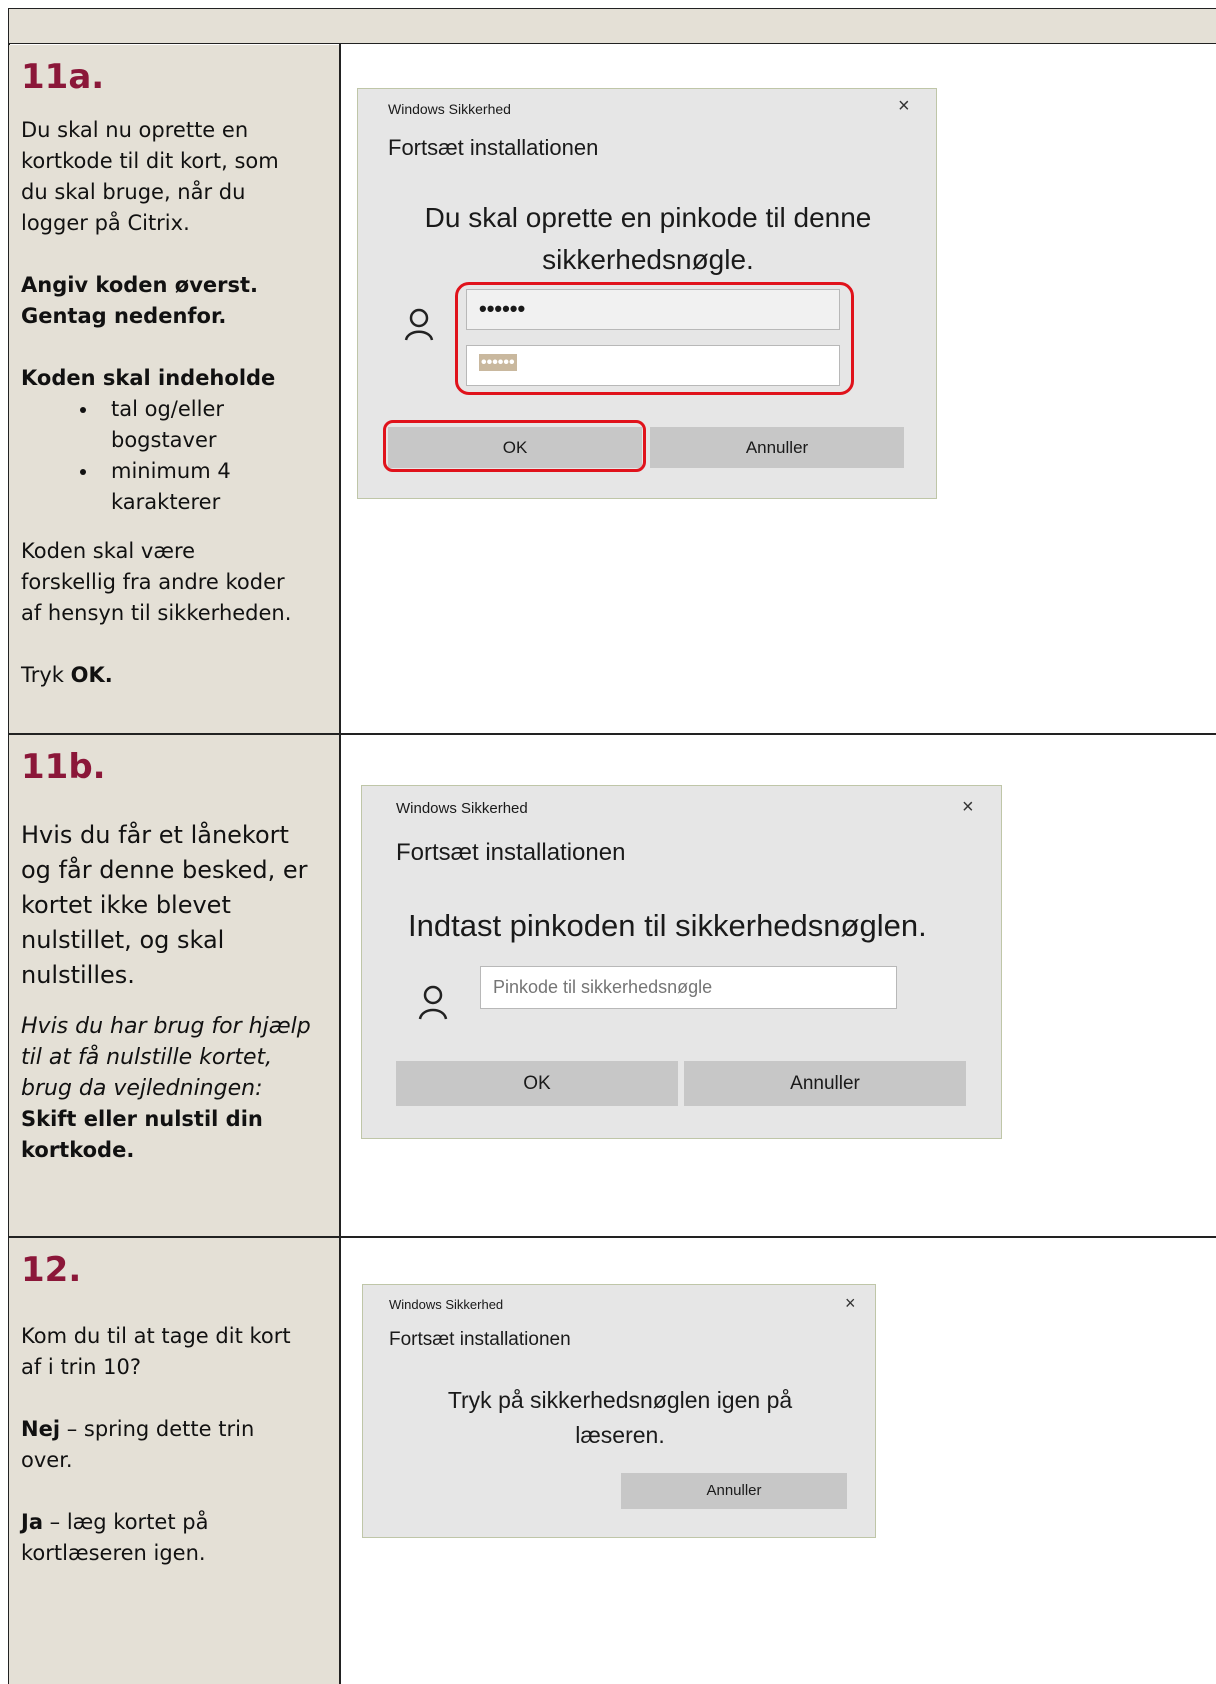  Describe the element at coordinates (113, 1553) in the screenshot. I see `answer-yes-cont: kortlæseren igen.` at that location.